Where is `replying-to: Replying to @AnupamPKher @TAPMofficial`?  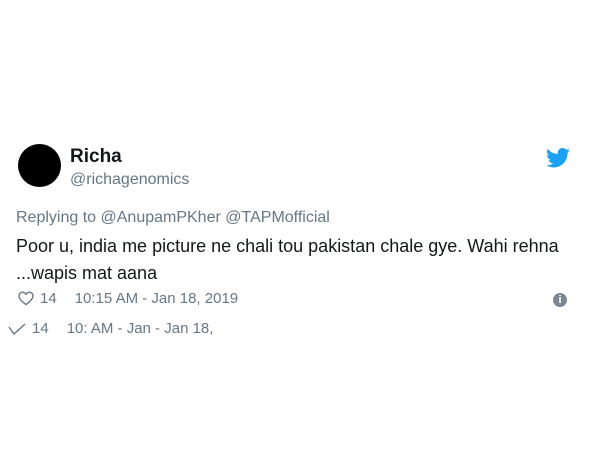 replying-to: Replying to @AnupamPKher @TAPMofficial is located at coordinates (173, 218).